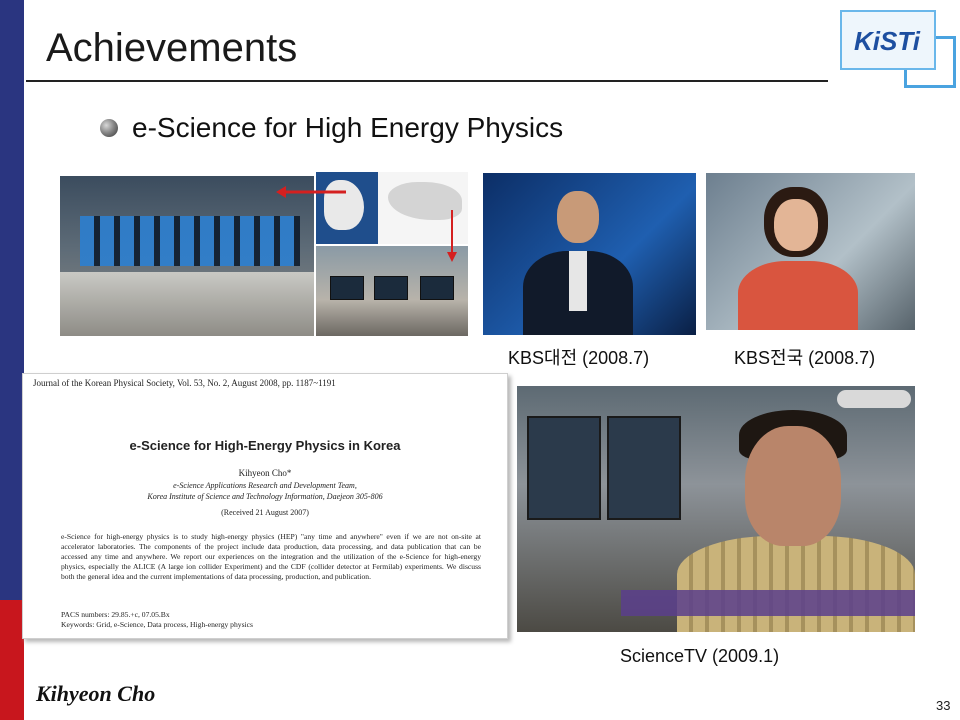 The height and width of the screenshot is (720, 960). Describe the element at coordinates (874, 399) in the screenshot. I see `sciencetv-channel-logo` at that location.